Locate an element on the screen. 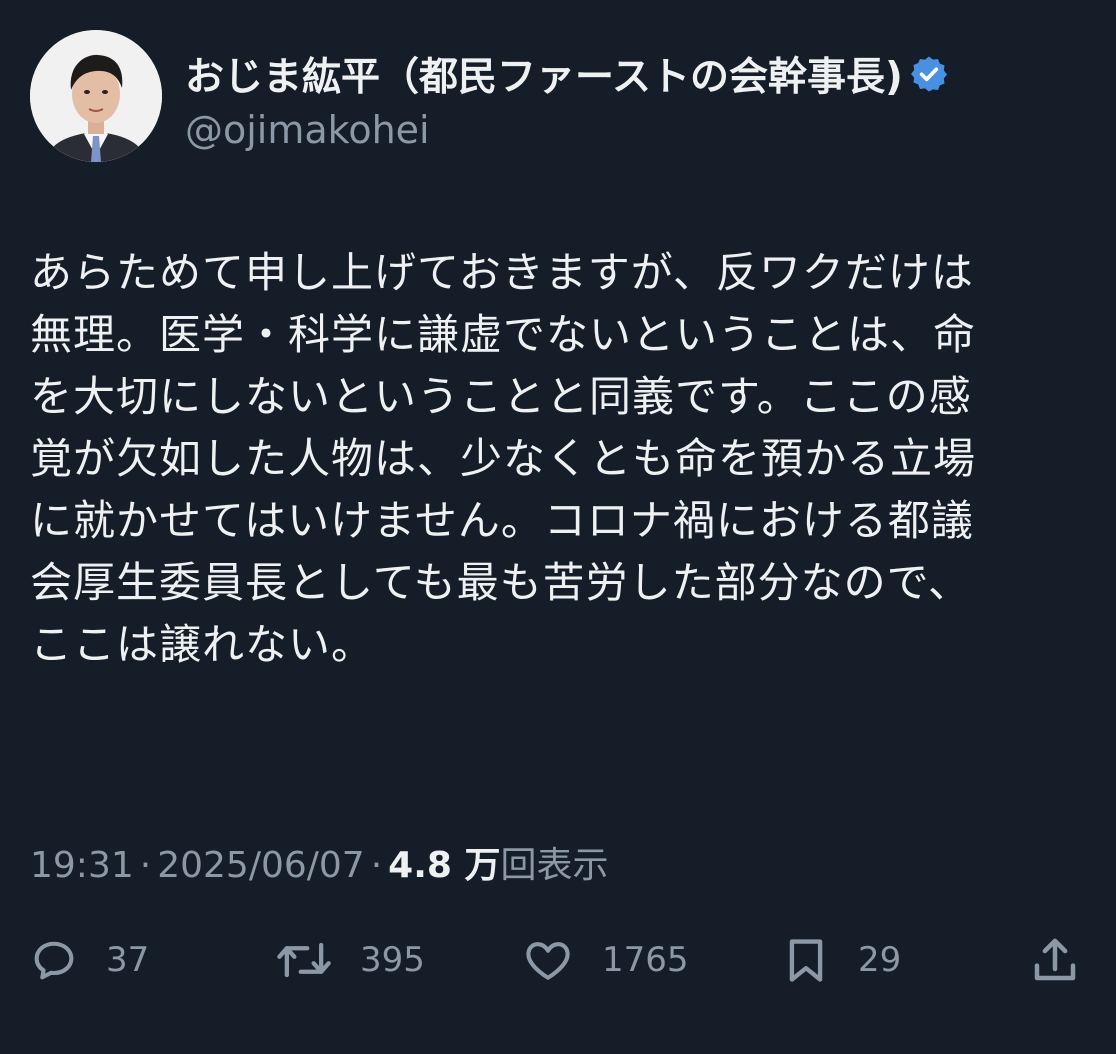 This screenshot has width=1116, height=1054. retweet-count: 395 is located at coordinates (392, 960).